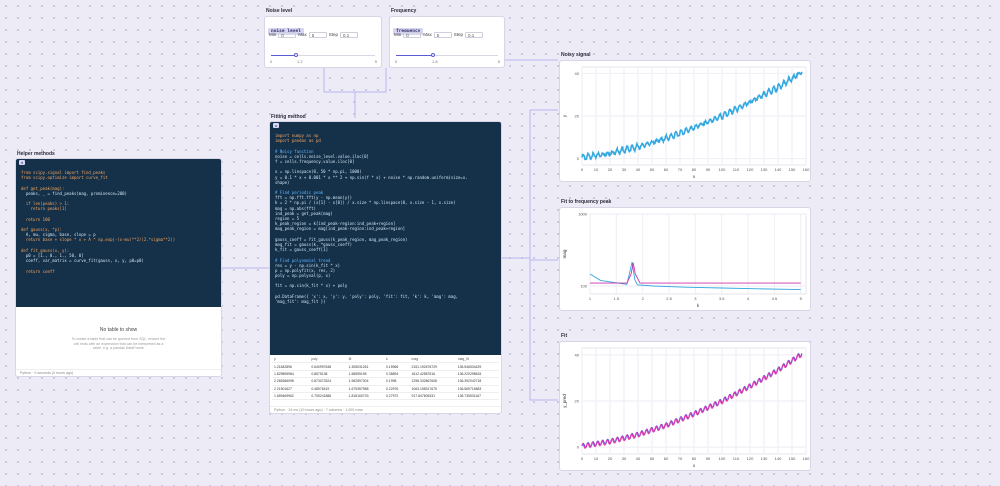 The image size is (1000, 486). I want to click on fit-peak-chart-card: 1 1.5 2 2.5 3 3.5 4 4.5 5 100 1000 k mag, so click(685, 259).